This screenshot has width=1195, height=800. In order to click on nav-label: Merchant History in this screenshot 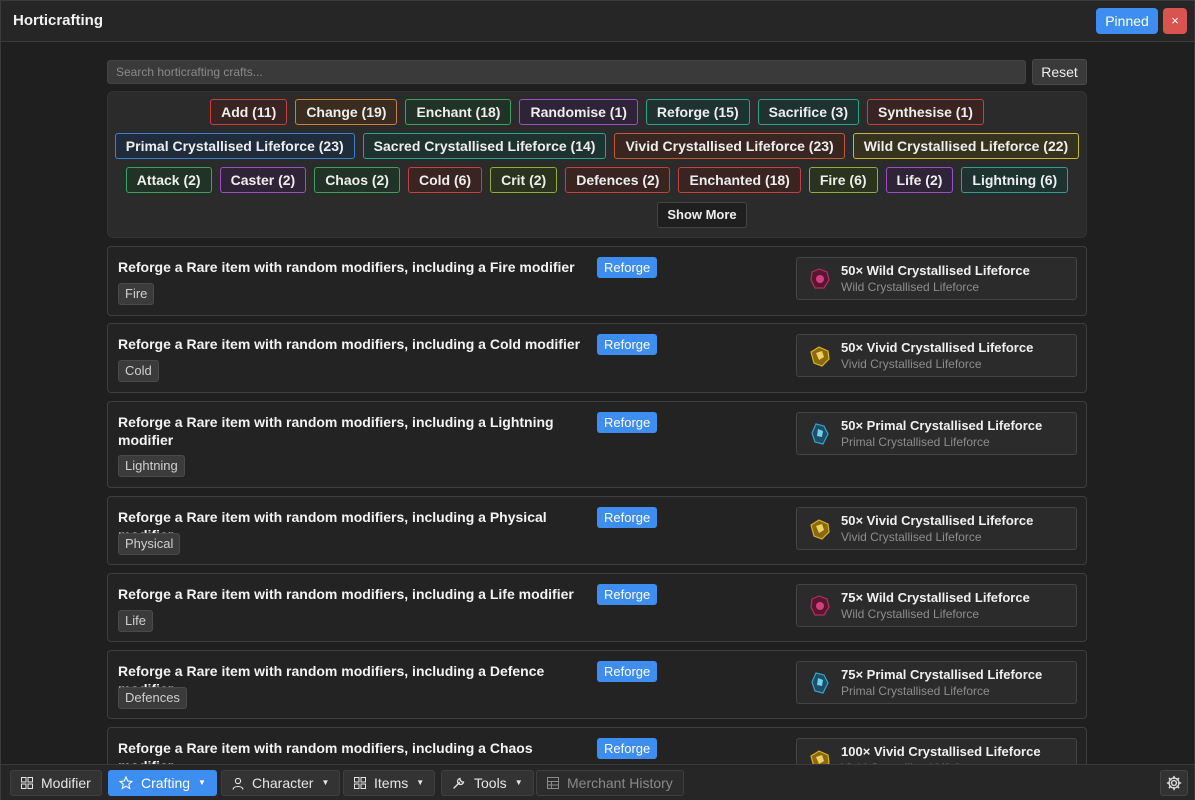, I will do `click(620, 783)`.